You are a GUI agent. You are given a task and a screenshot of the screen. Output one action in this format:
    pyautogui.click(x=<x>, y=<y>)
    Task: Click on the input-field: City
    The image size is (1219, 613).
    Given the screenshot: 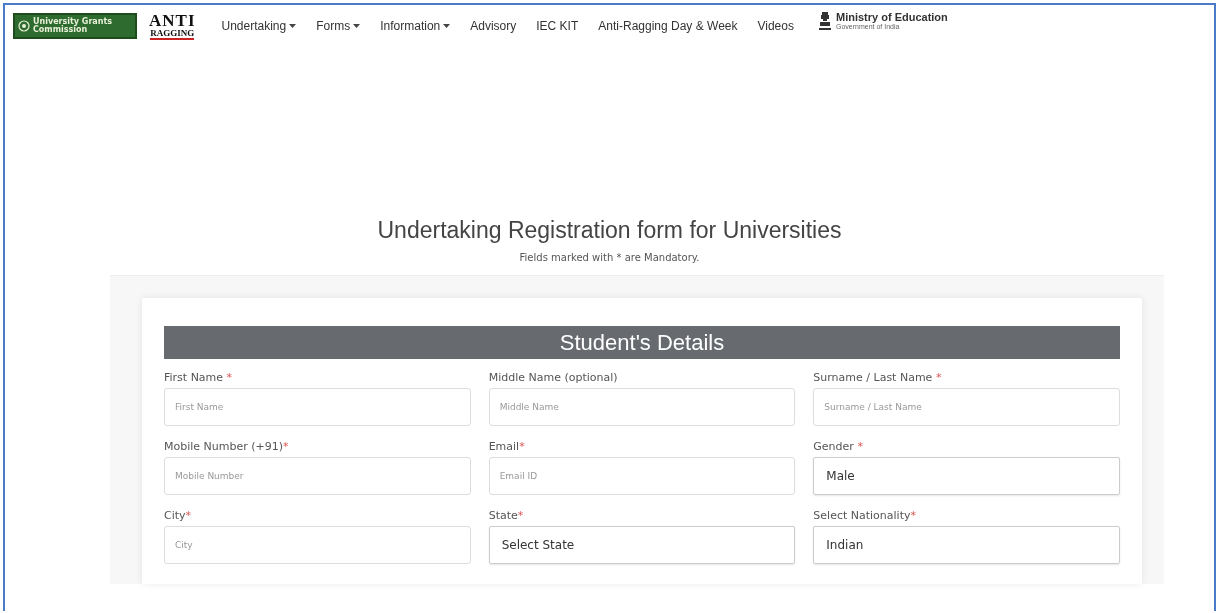 What is the action you would take?
    pyautogui.click(x=317, y=545)
    